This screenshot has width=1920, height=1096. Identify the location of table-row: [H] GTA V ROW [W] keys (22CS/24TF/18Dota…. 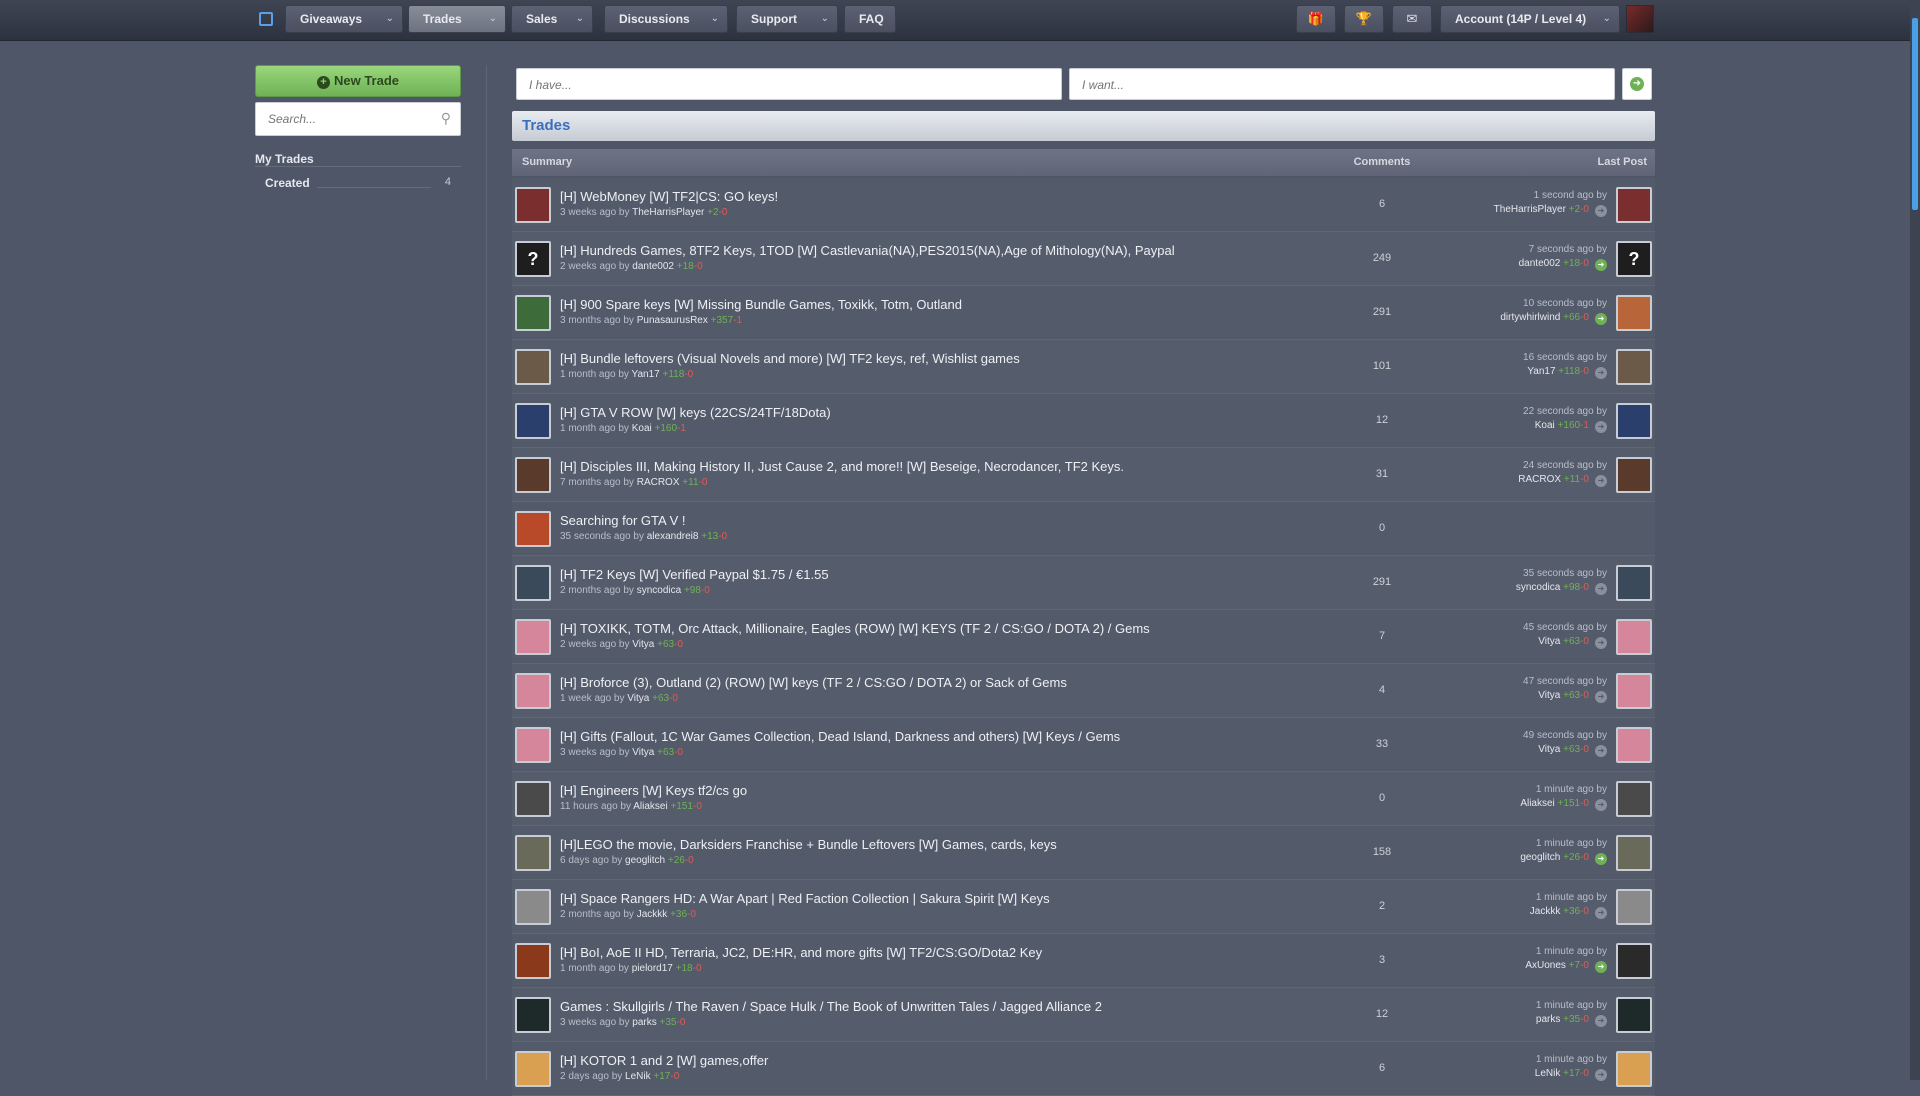
(1083, 421).